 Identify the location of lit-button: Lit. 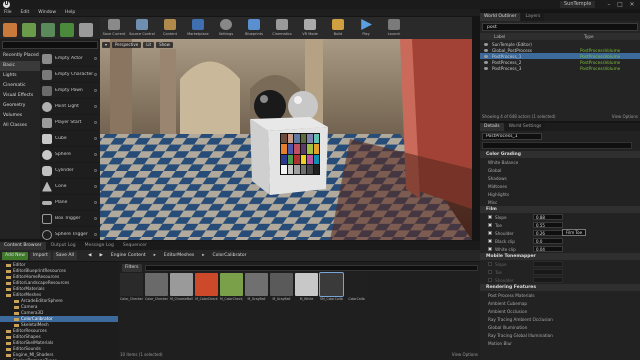
(149, 44).